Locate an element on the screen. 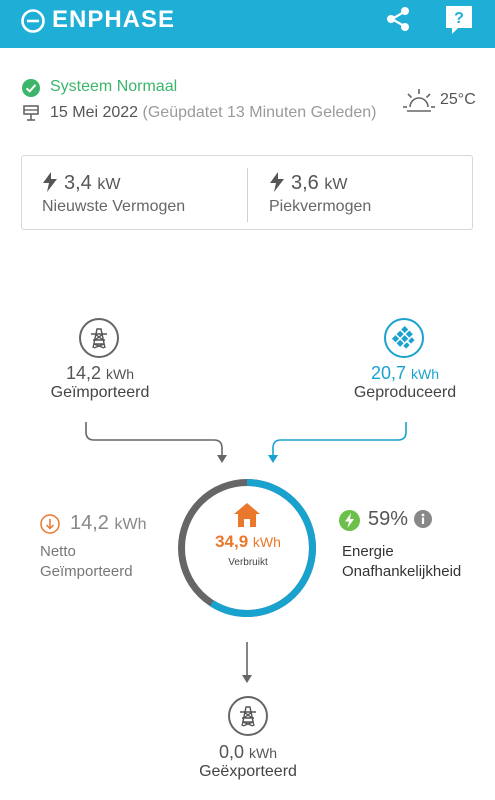 The width and height of the screenshot is (495, 800). net-imported-unit: kWh is located at coordinates (130, 524).